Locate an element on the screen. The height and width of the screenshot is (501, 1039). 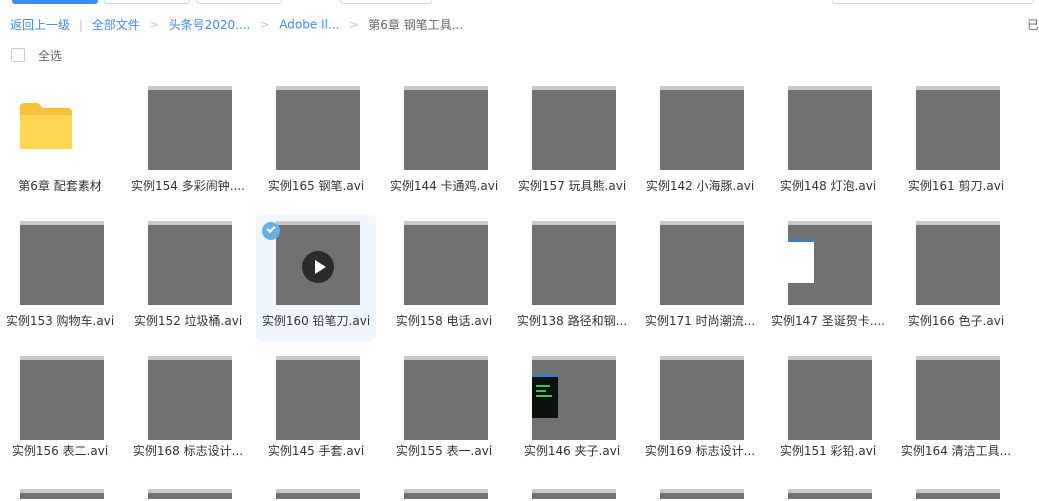
file-name: 实例146 夹子.avi is located at coordinates (572, 450).